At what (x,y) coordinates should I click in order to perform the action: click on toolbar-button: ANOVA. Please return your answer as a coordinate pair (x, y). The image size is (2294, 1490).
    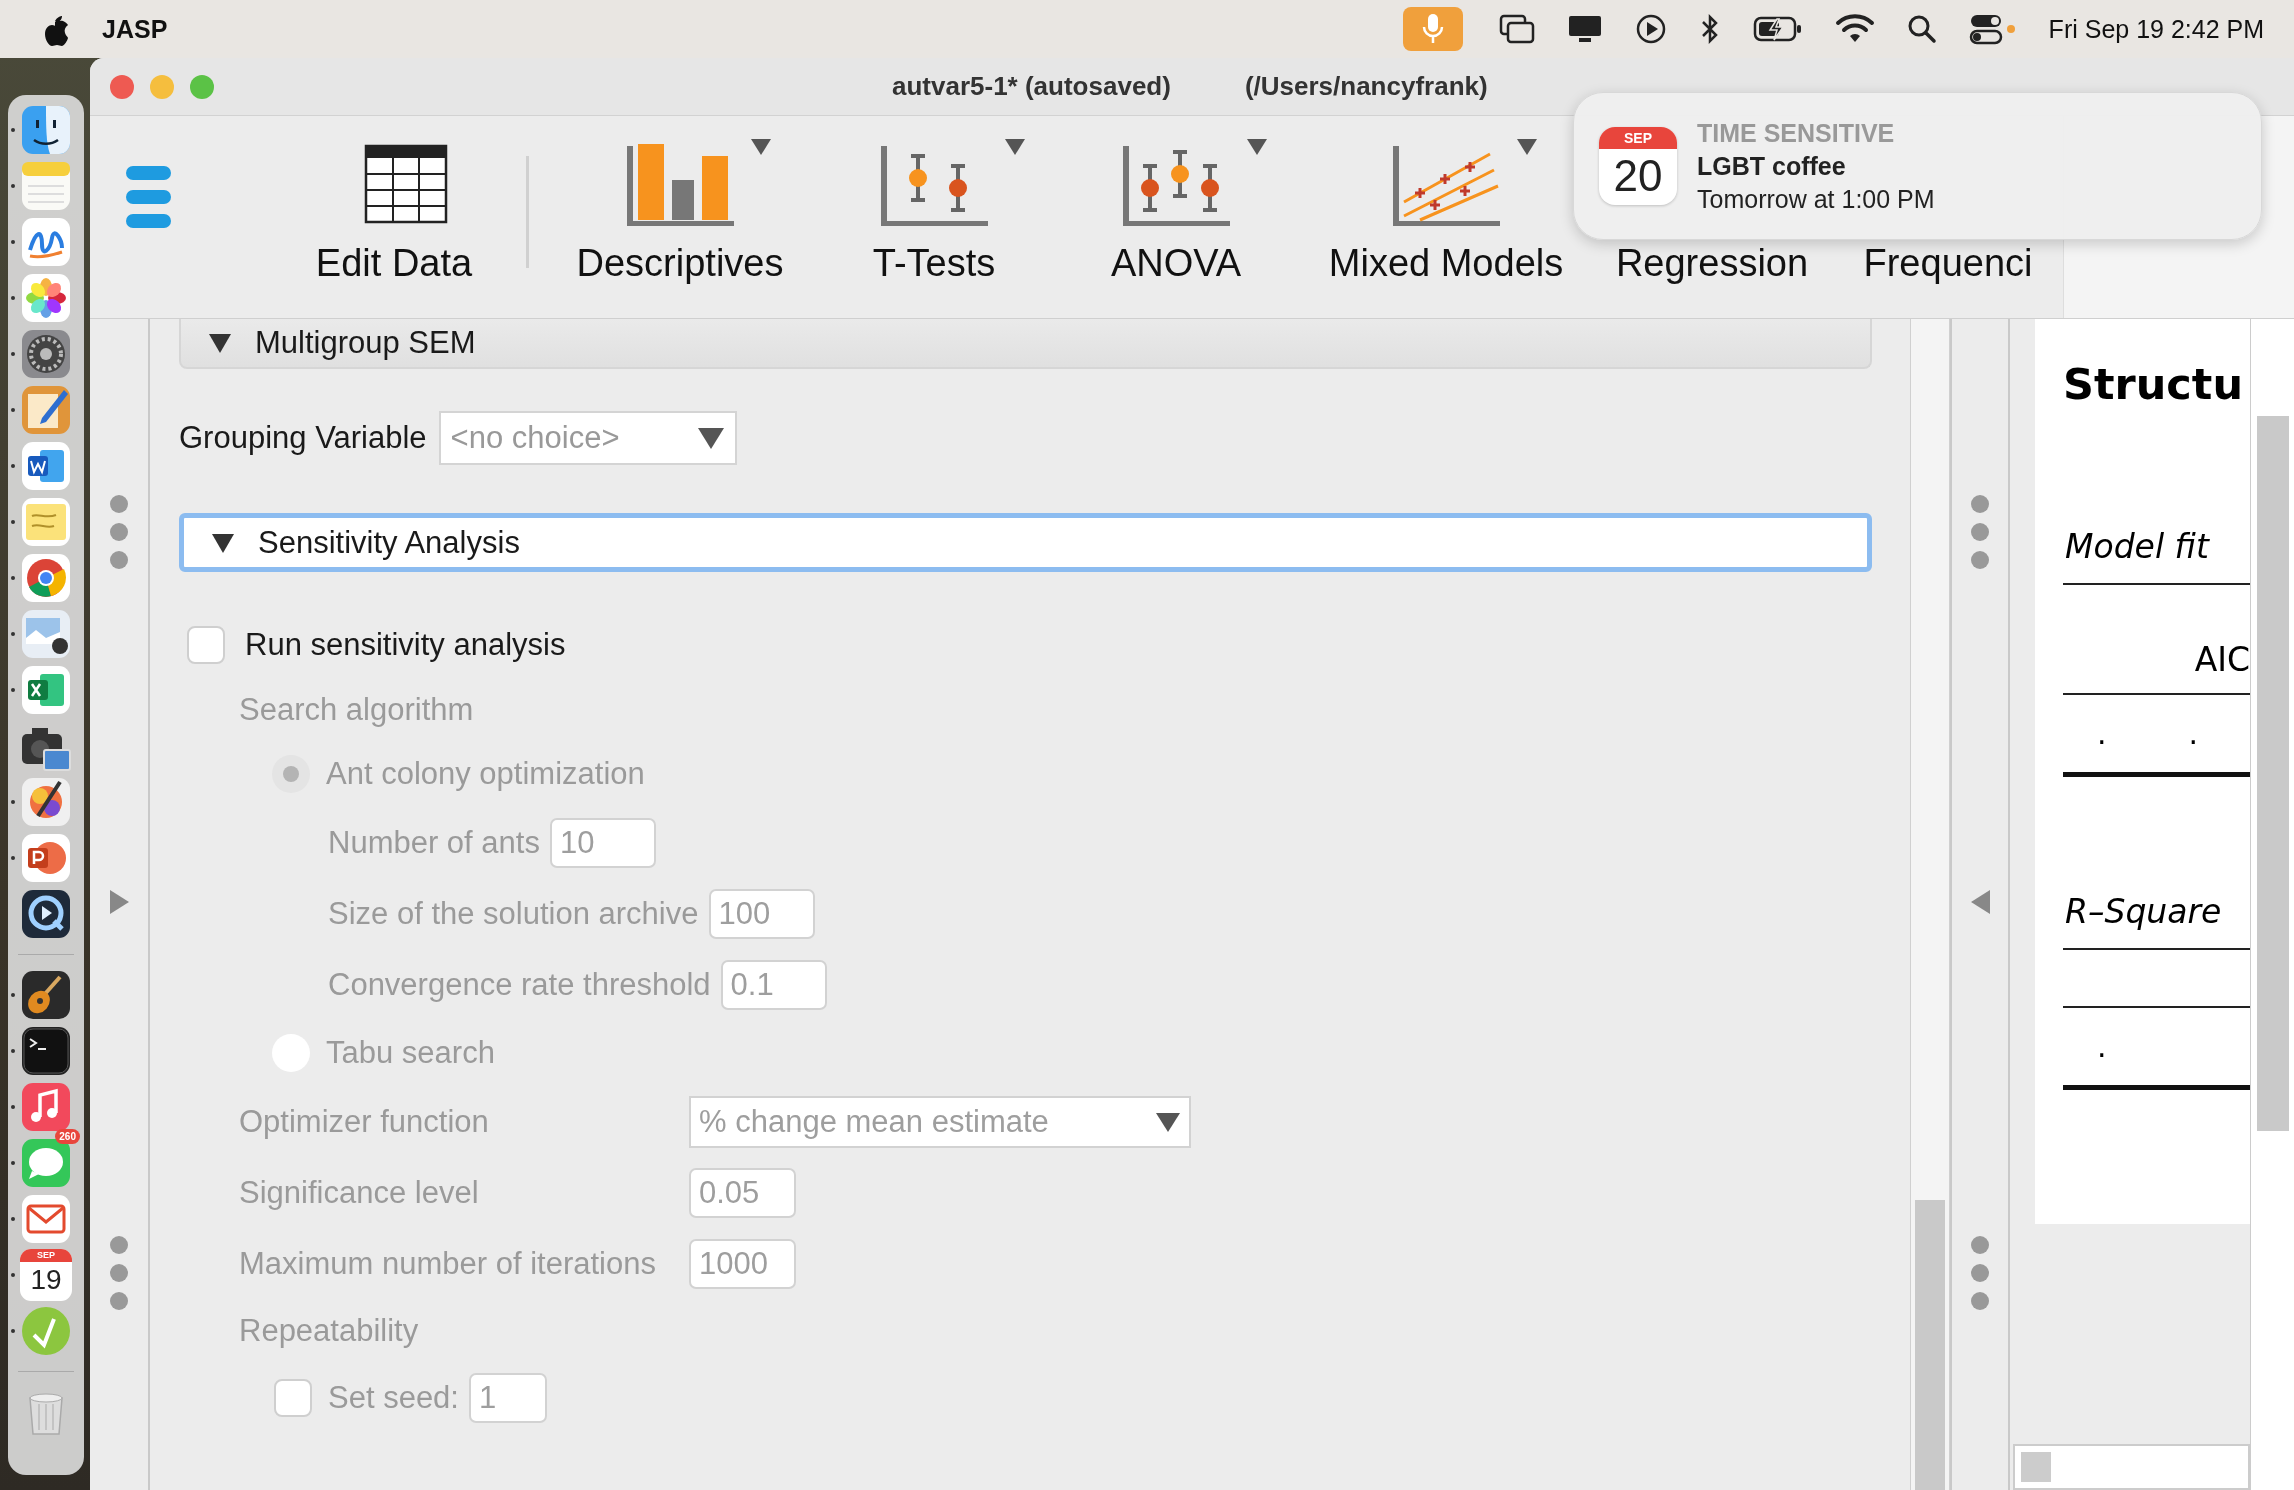
    Looking at the image, I should click on (1176, 200).